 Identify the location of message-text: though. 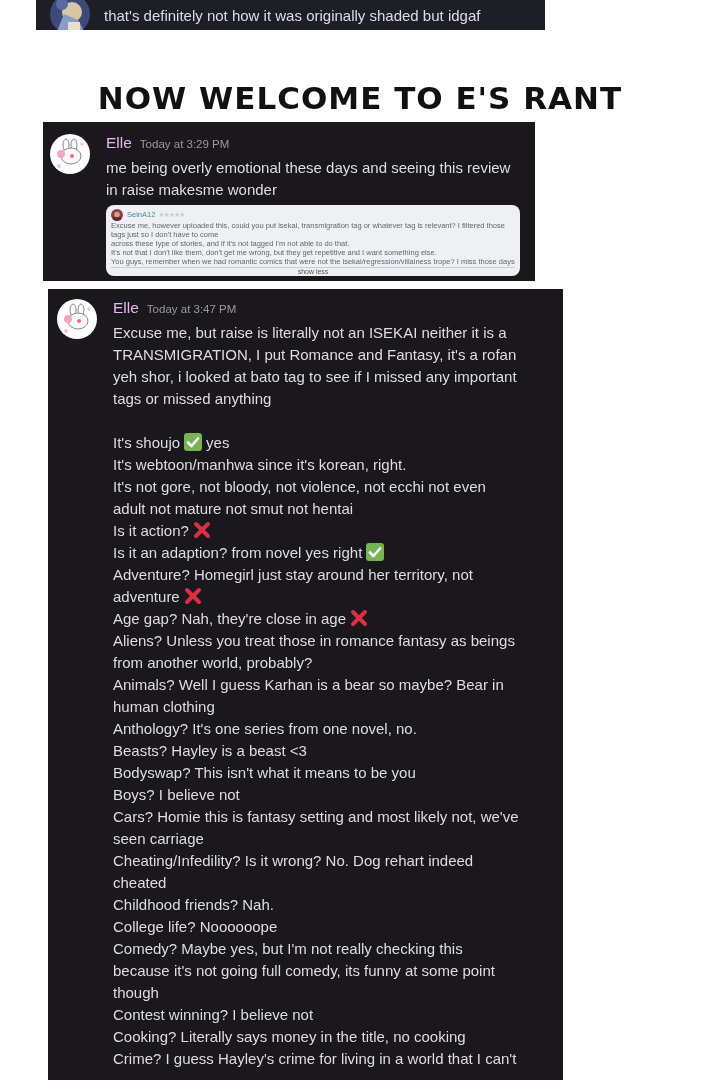
(136, 992).